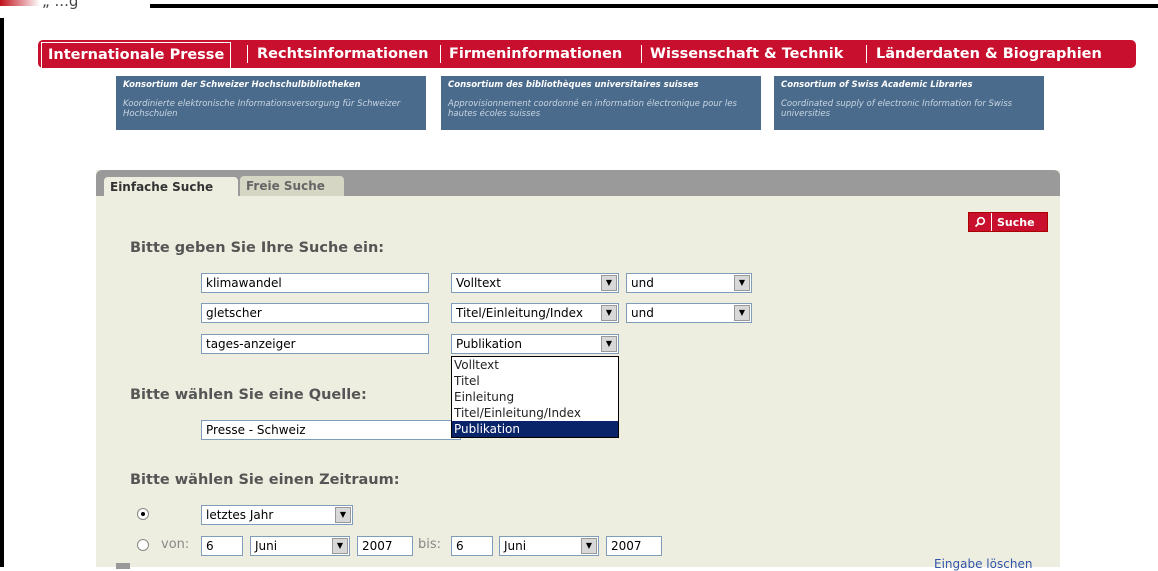 This screenshot has height=571, width=1158. What do you see at coordinates (60, 5) in the screenshot?
I see `clipped-header-text: „ ...g` at bounding box center [60, 5].